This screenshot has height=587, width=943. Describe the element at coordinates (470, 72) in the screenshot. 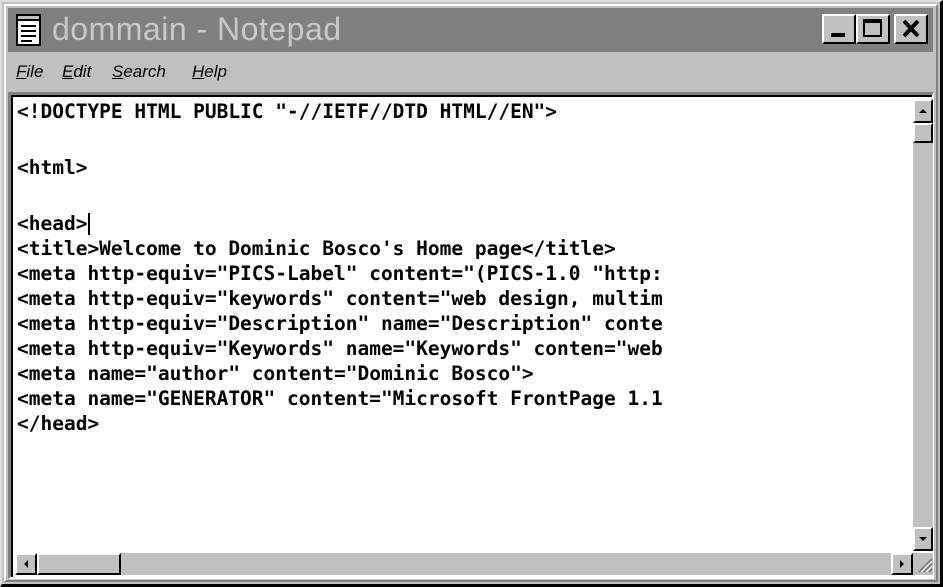

I see `menu-bar: File Edit Search Help` at that location.